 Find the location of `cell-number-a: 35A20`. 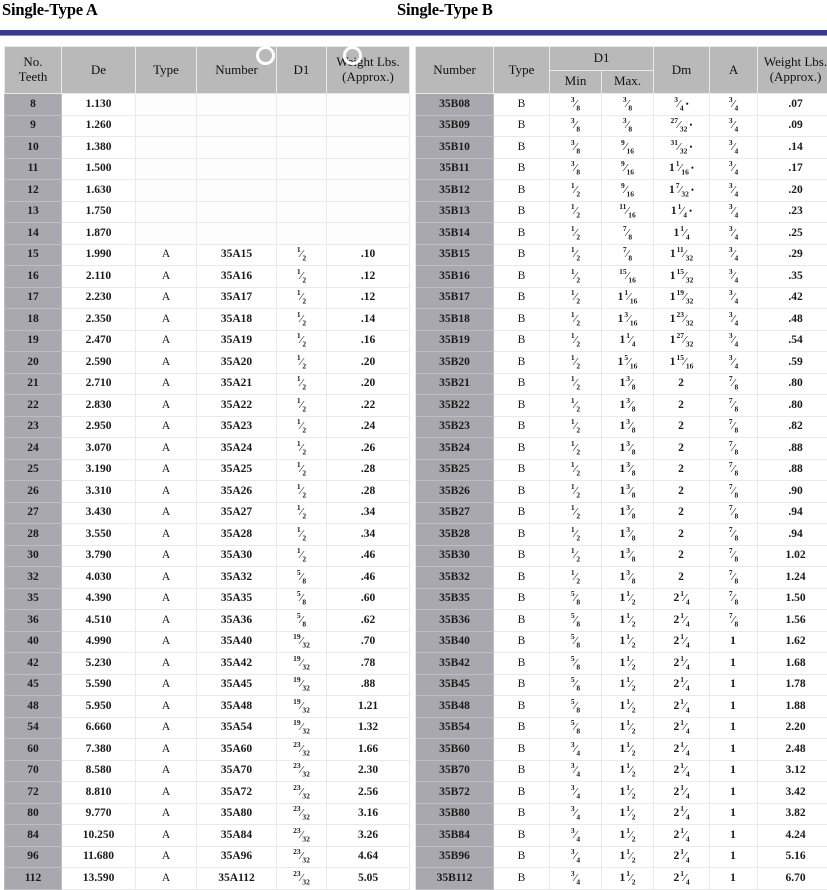

cell-number-a: 35A20 is located at coordinates (237, 363).